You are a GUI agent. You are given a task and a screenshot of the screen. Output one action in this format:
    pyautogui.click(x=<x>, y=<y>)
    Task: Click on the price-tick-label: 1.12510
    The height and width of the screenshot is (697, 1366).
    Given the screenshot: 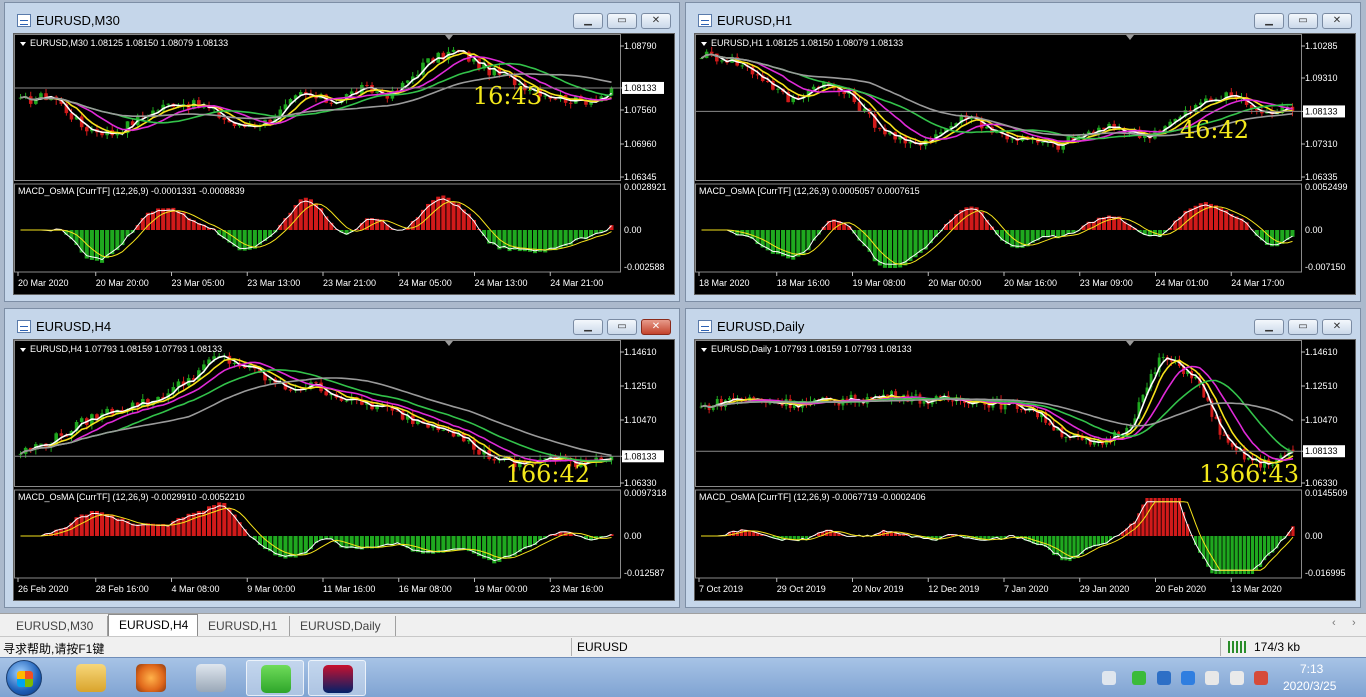 What is the action you would take?
    pyautogui.click(x=1321, y=386)
    